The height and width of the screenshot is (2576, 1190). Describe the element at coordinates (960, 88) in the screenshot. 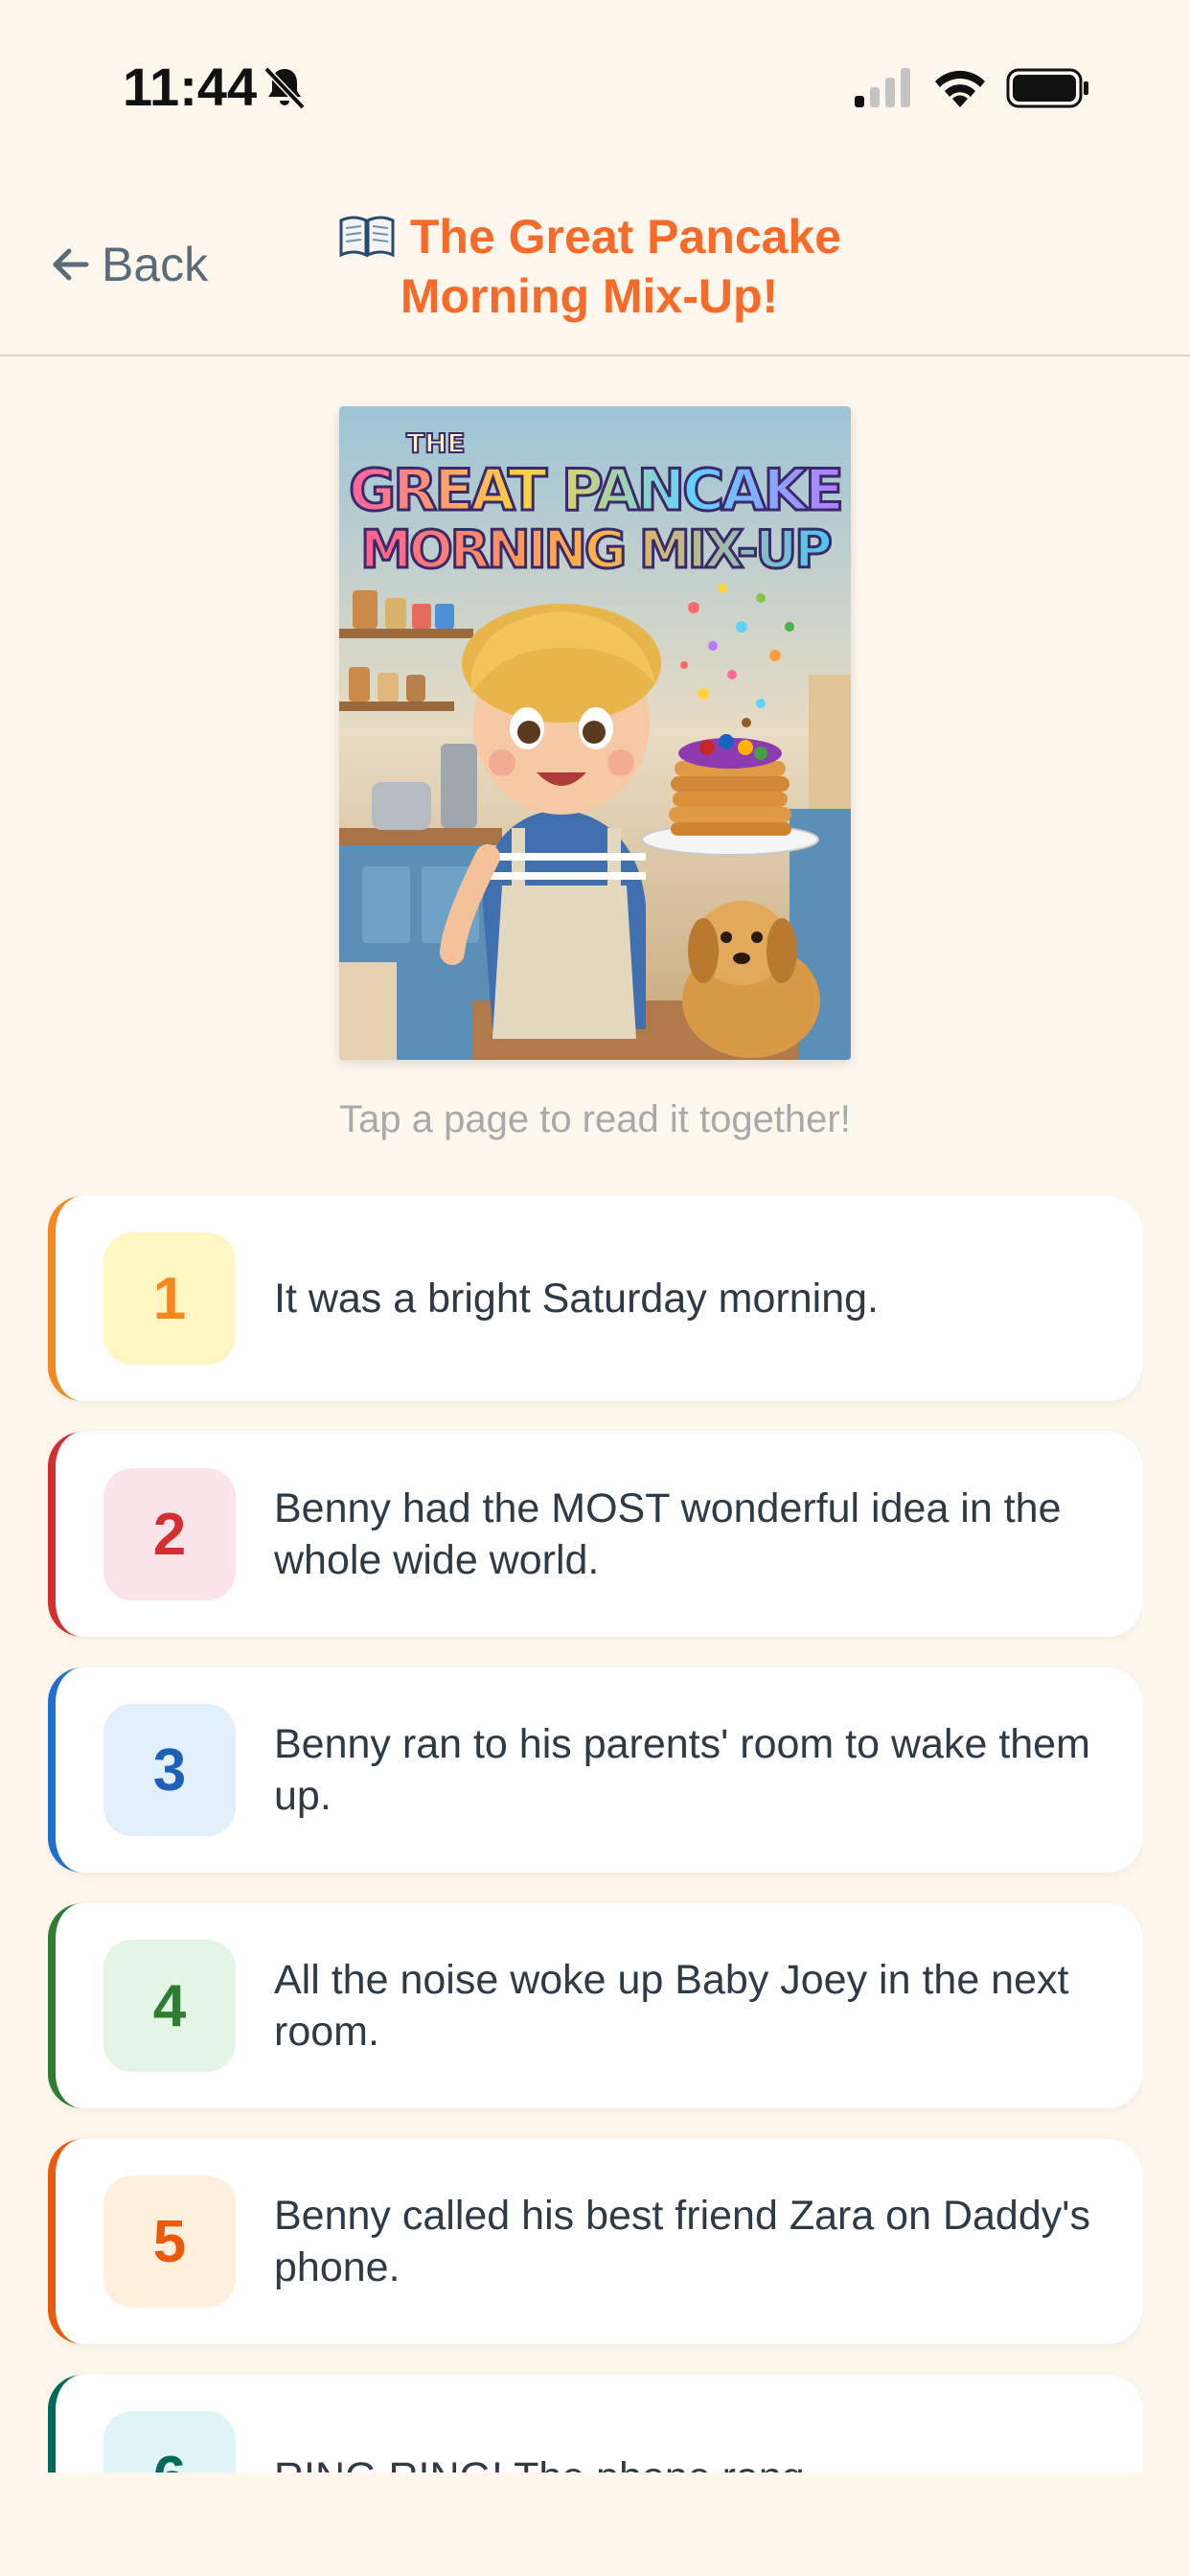

I see `wifi-icon` at that location.